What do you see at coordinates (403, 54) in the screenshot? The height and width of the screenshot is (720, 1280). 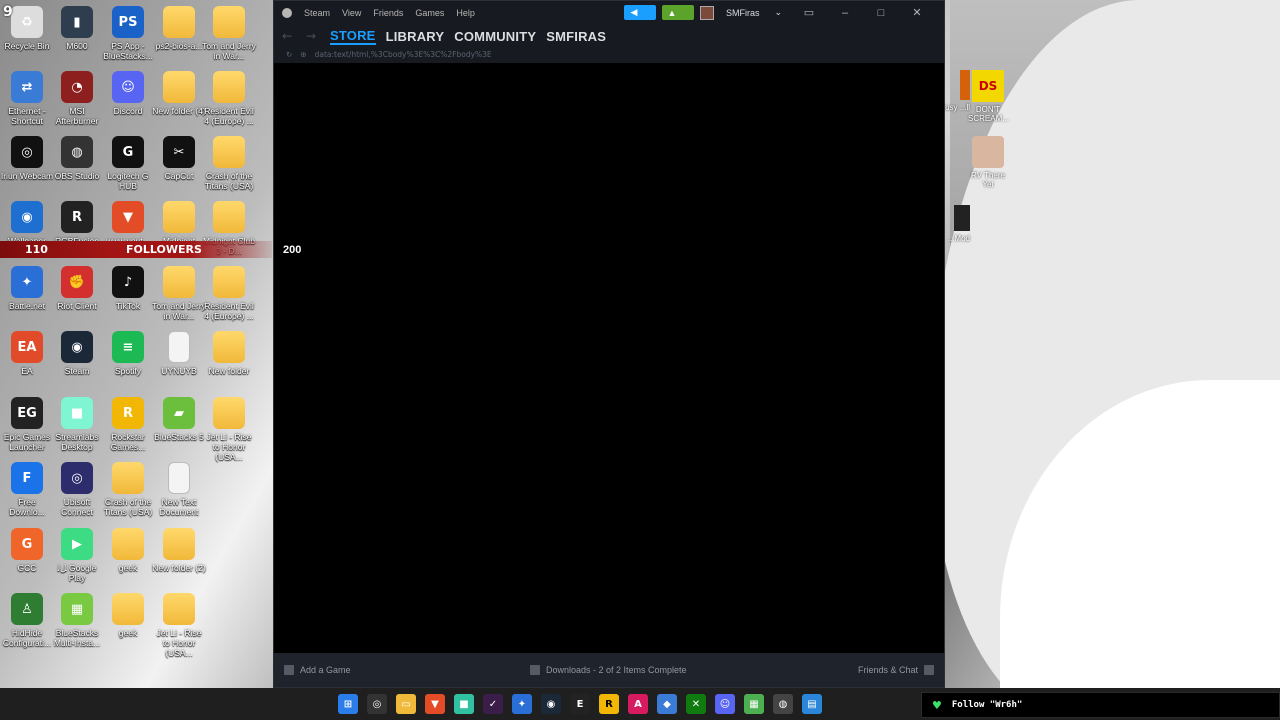 I see `url-text: data:text/html,%3Cbody%3E%3C%2Fbody%3E` at bounding box center [403, 54].